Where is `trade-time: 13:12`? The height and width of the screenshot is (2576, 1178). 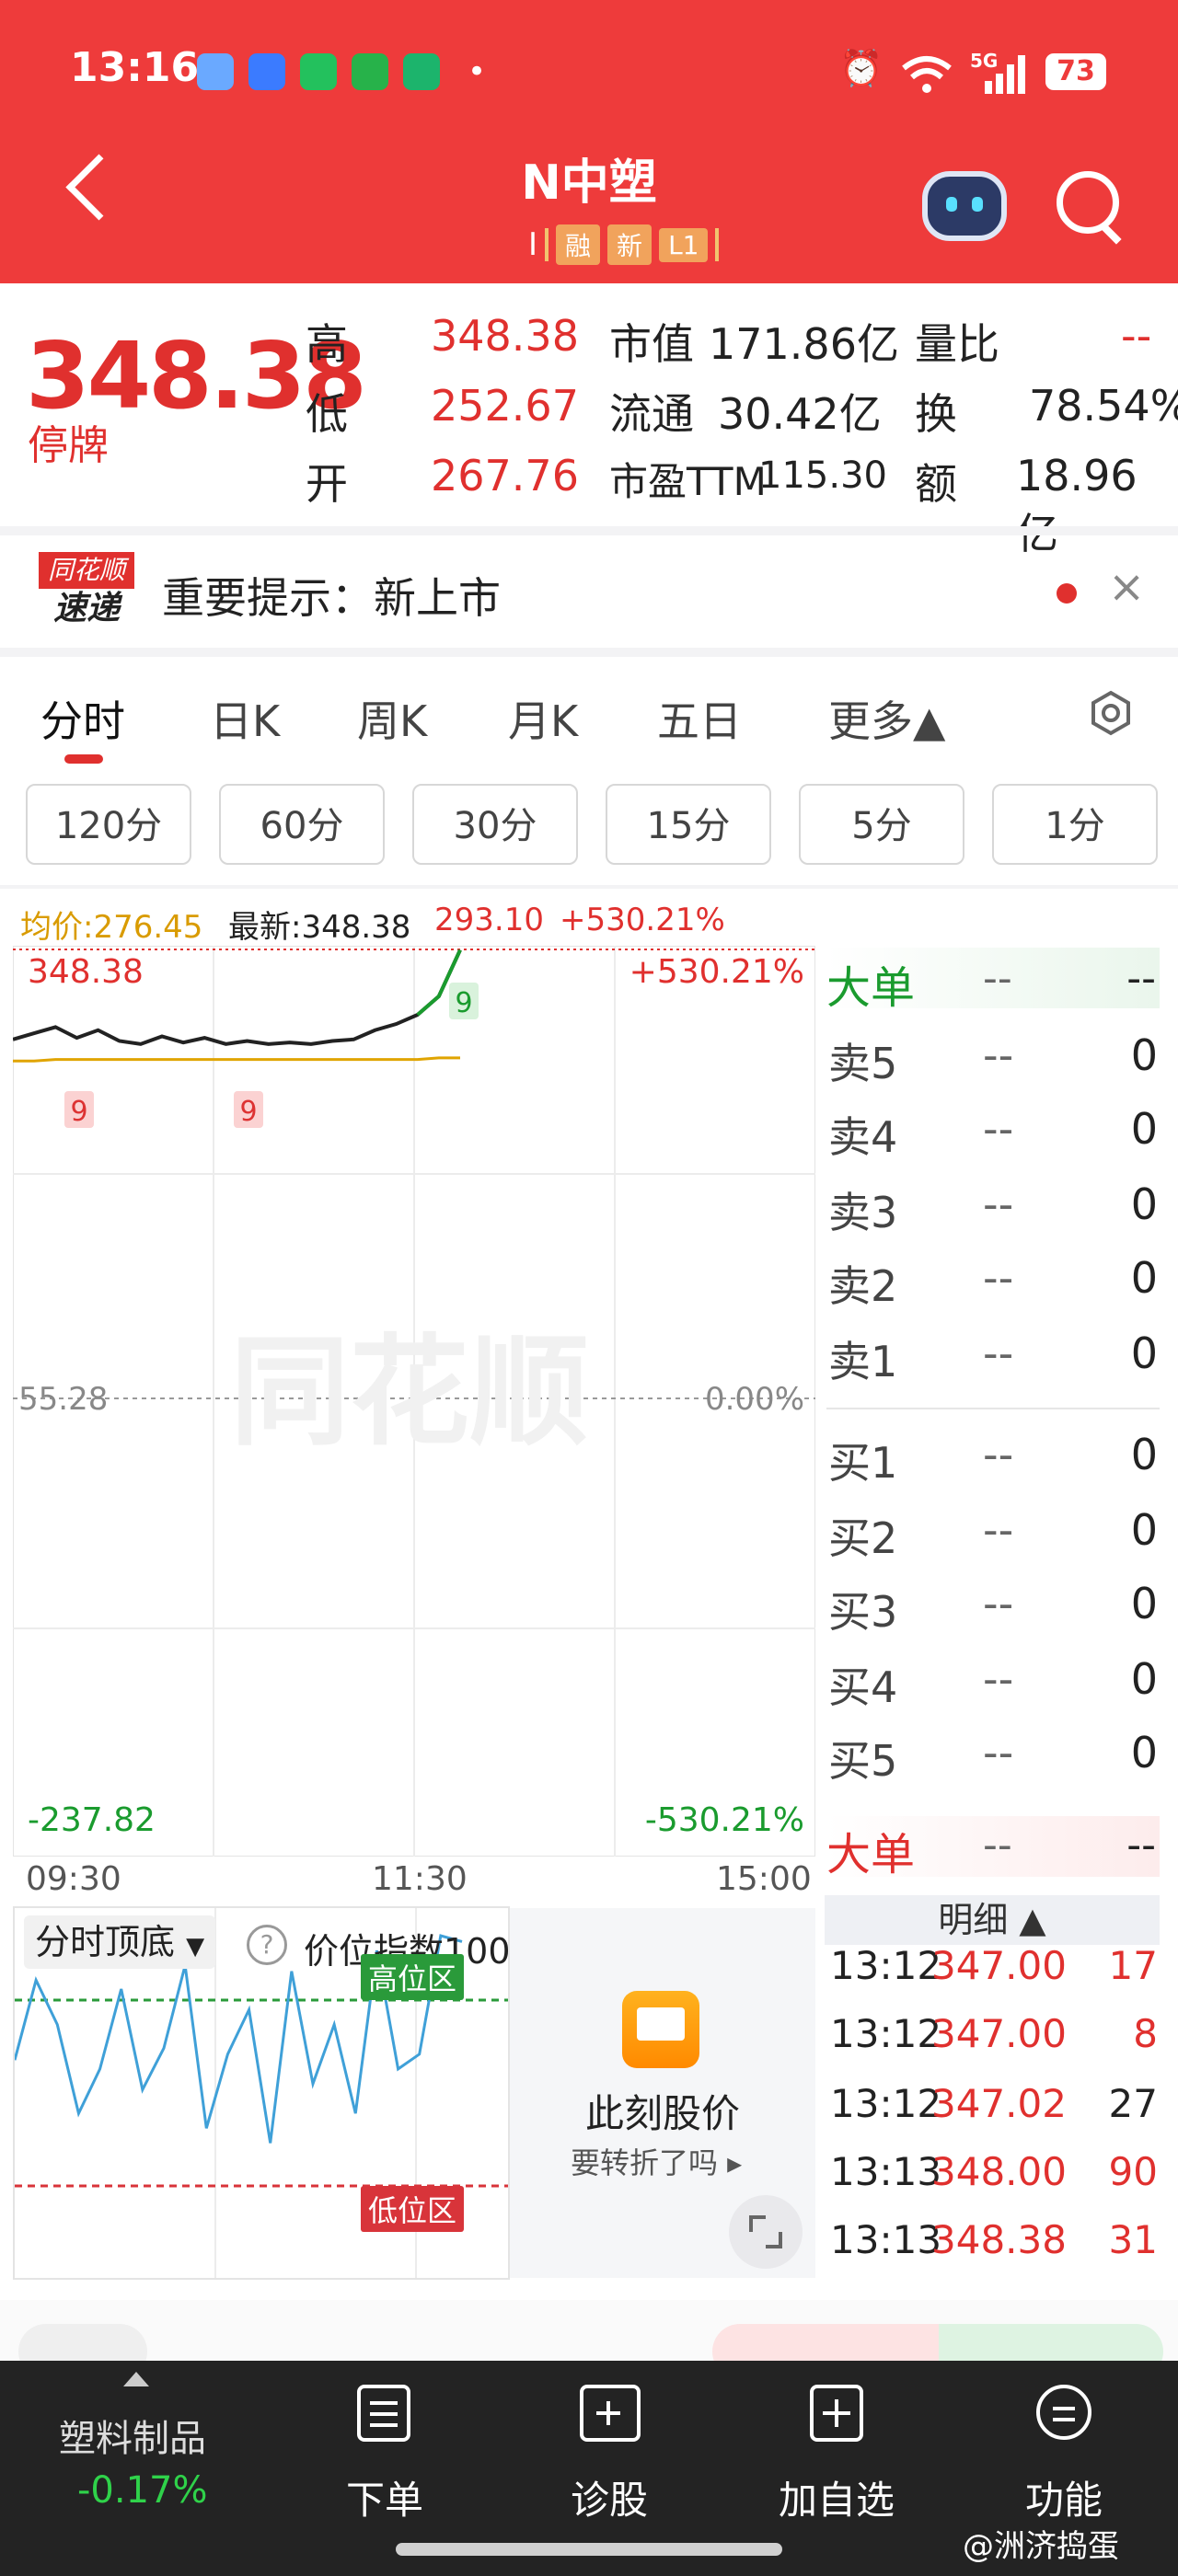 trade-time: 13:12 is located at coordinates (886, 2033).